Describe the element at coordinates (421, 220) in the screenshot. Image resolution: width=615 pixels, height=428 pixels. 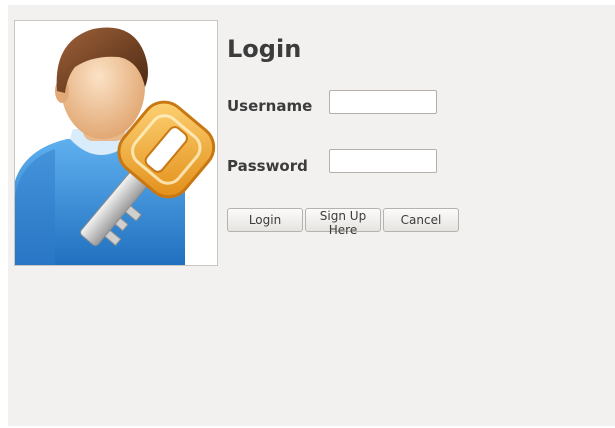
I see `cancel-button: Cancel` at that location.